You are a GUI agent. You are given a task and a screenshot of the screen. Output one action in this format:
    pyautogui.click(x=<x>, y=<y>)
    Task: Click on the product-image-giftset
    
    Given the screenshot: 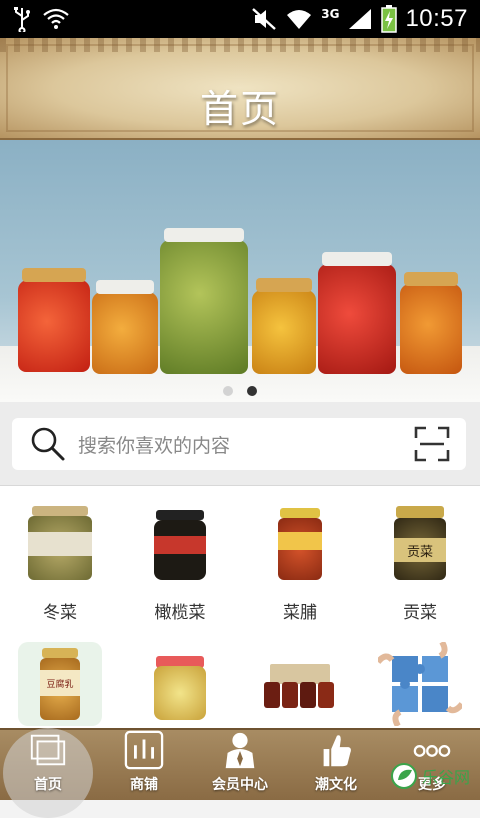 What is the action you would take?
    pyautogui.click(x=300, y=684)
    